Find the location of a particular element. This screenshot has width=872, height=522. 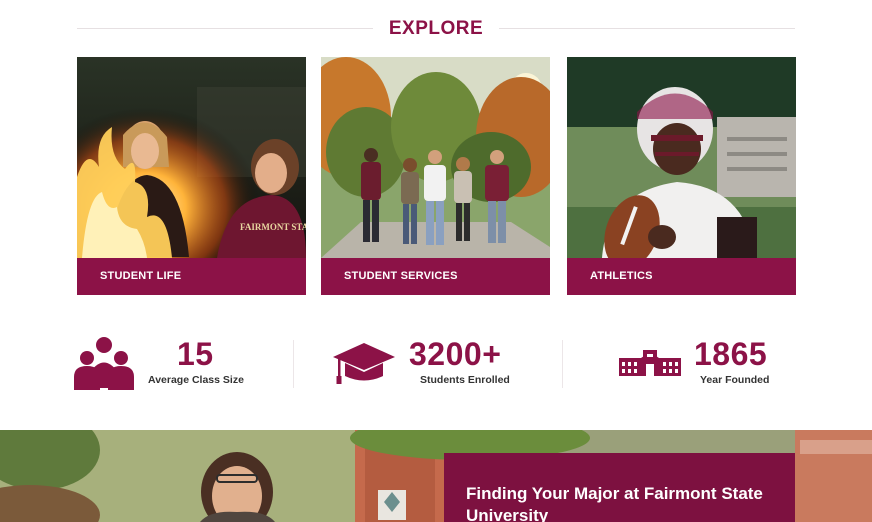

stat-students-enrolled: 3200+ Students Enrolled is located at coordinates (438, 366).